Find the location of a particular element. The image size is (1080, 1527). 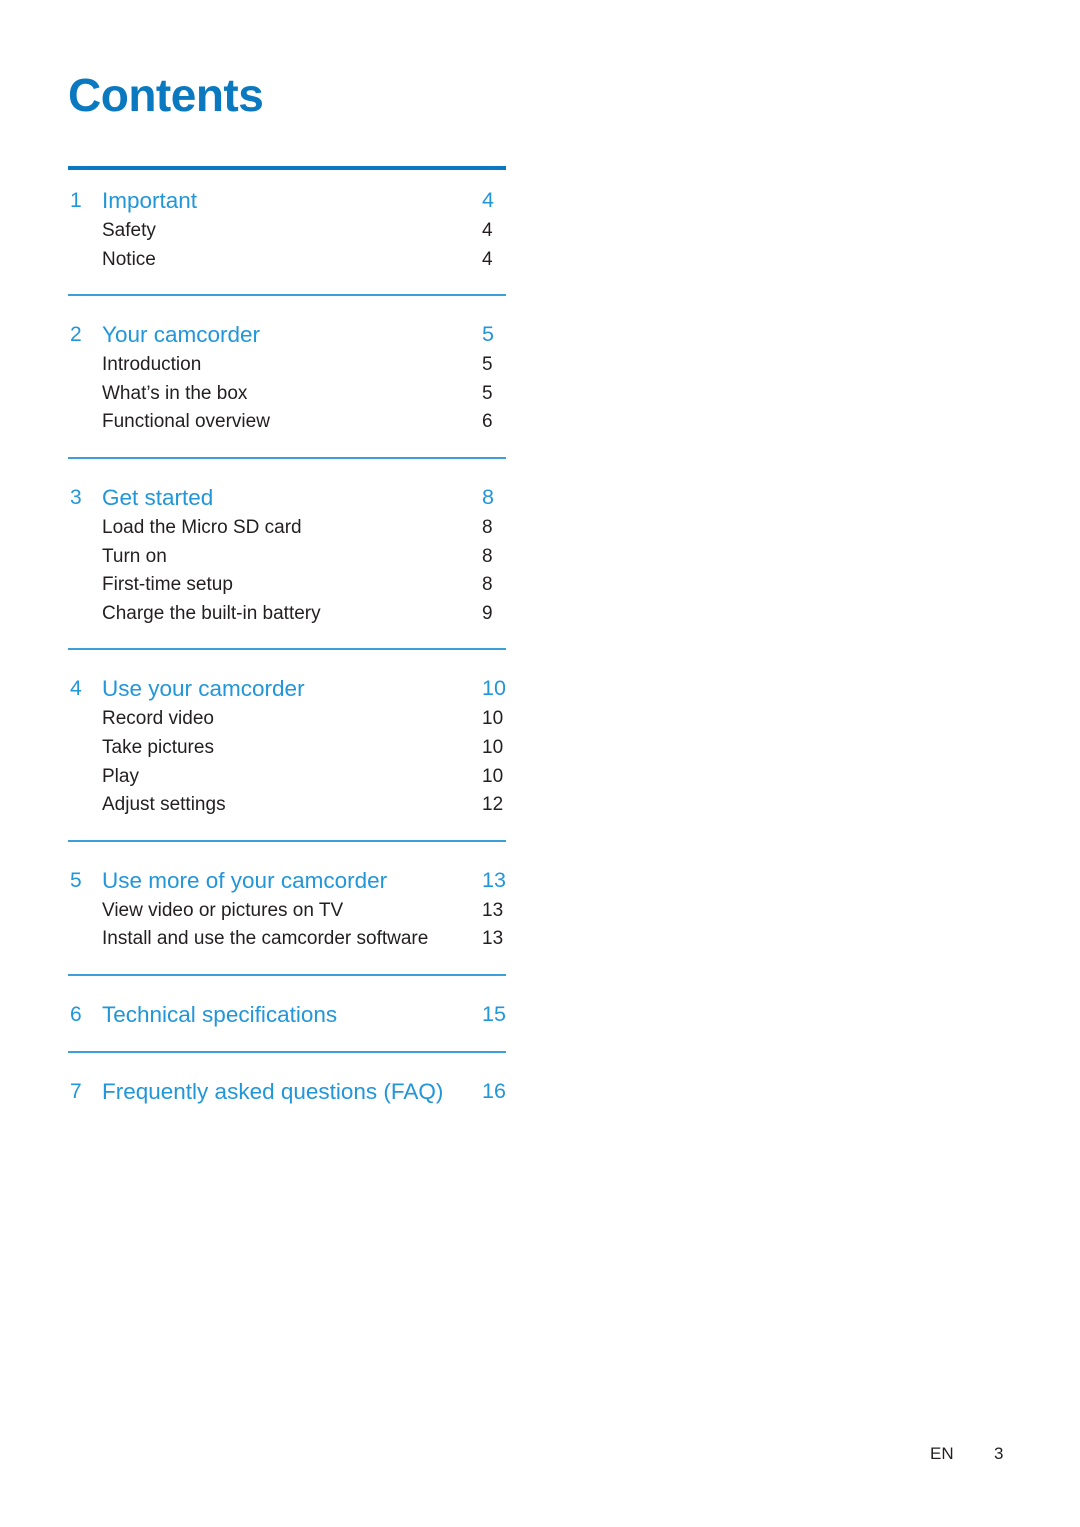

toc-section-heading: 1 Important 4 is located at coordinates (287, 200).